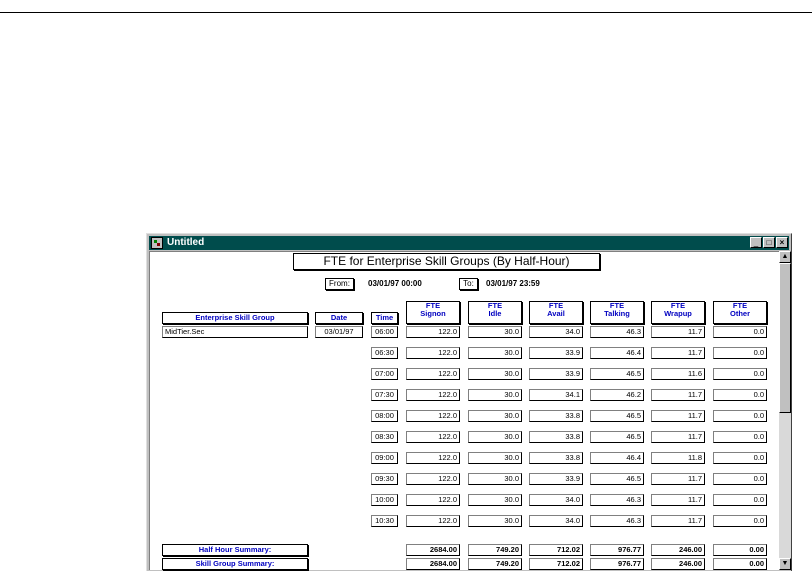  What do you see at coordinates (756, 242) in the screenshot?
I see `minimize-button: _` at bounding box center [756, 242].